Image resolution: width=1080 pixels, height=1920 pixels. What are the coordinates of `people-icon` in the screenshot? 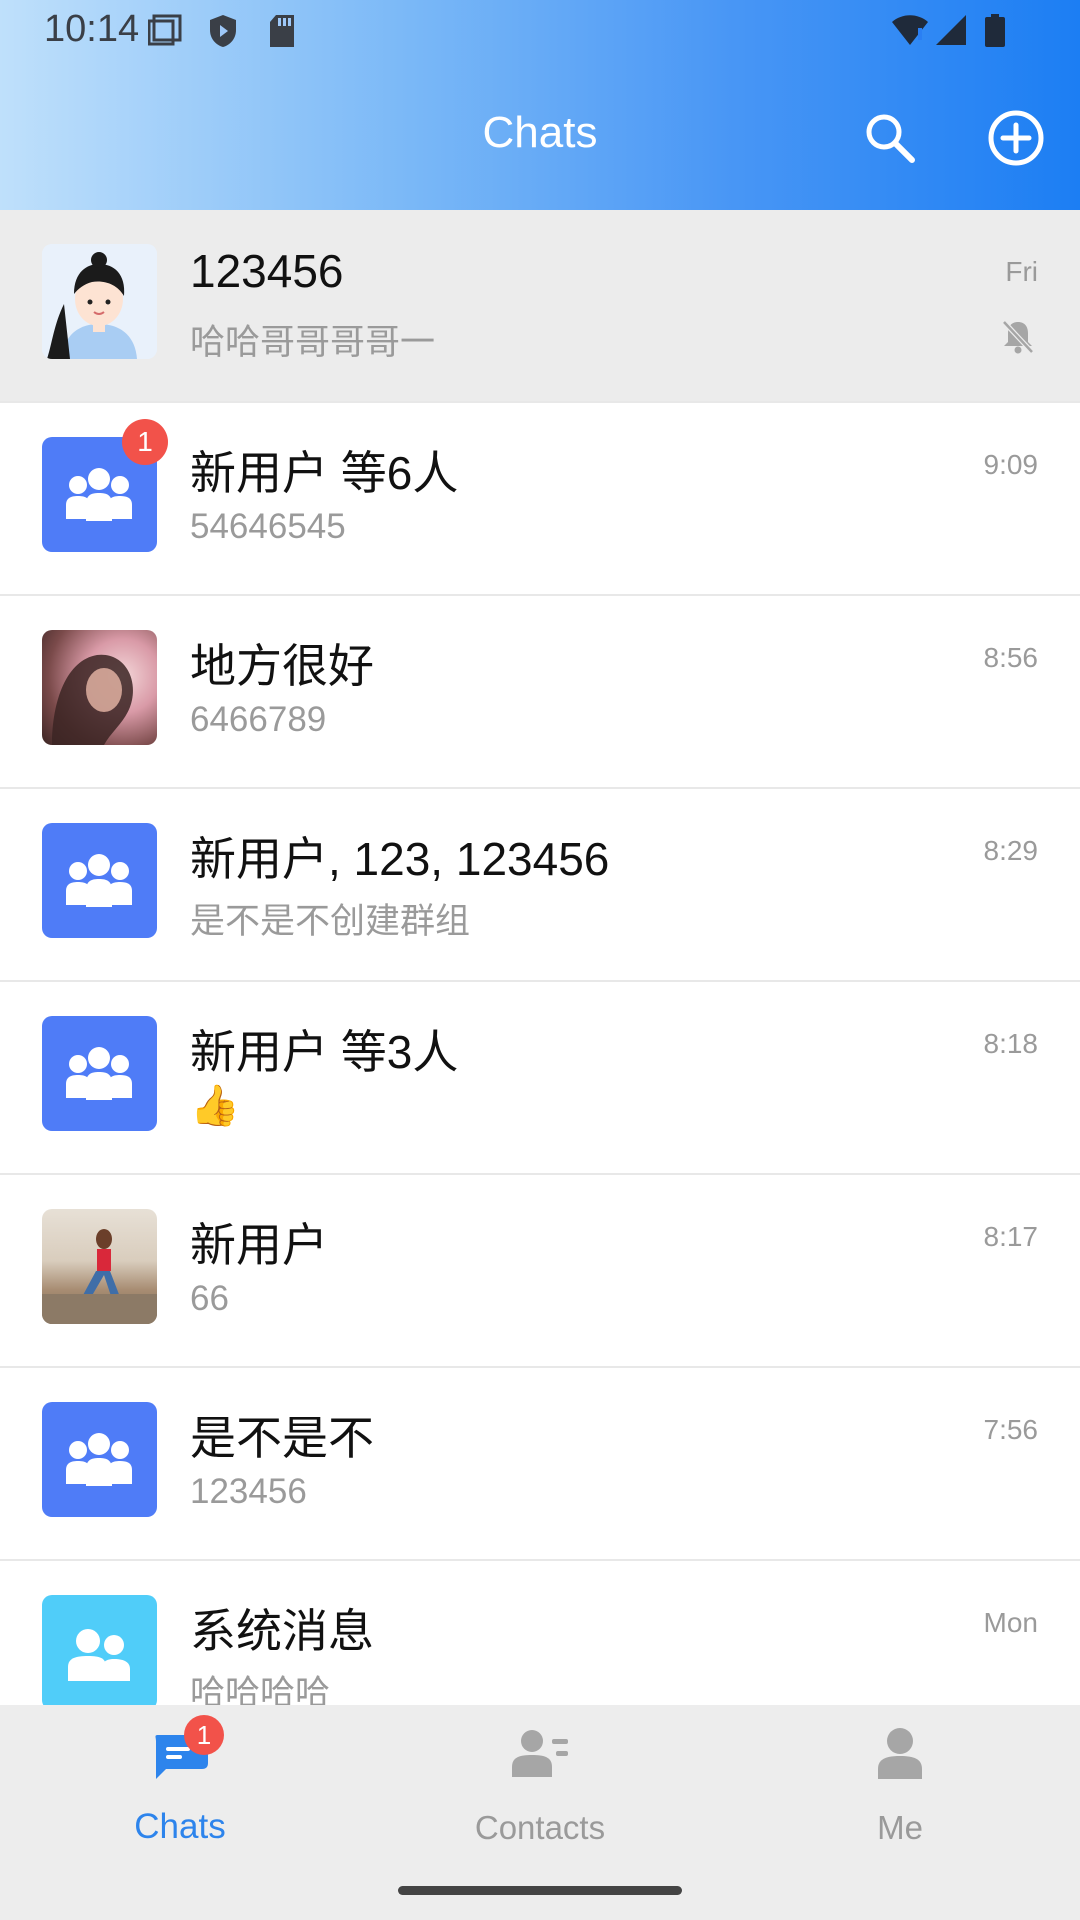 It's located at (99, 1655).